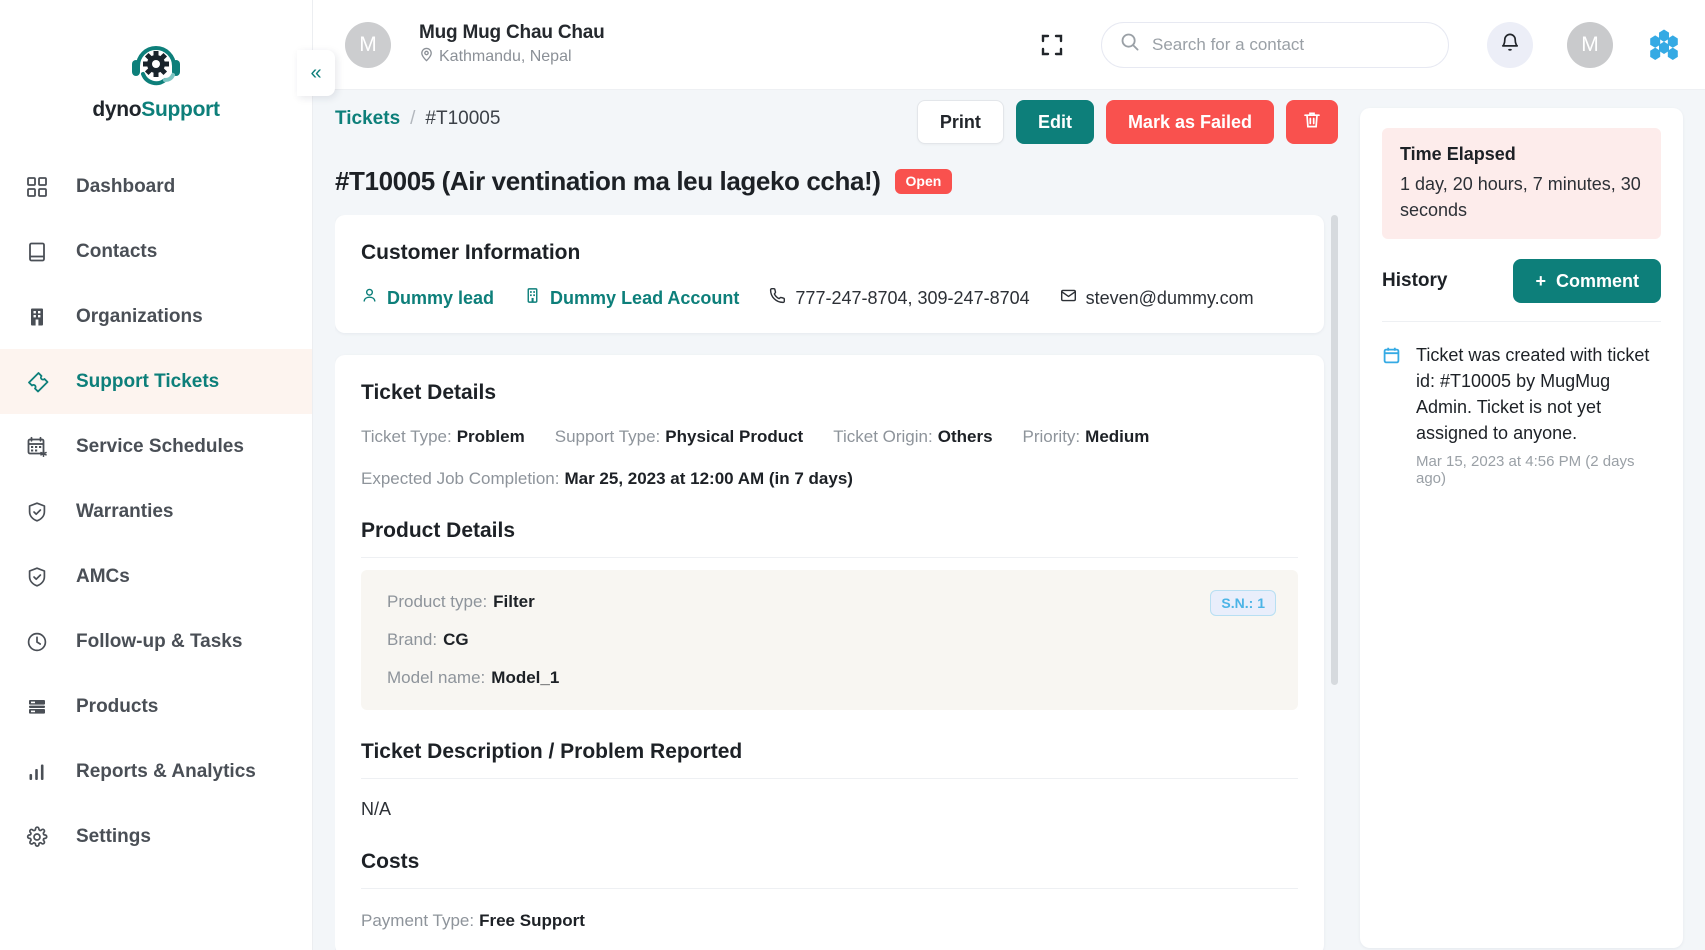 The height and width of the screenshot is (950, 1705). Describe the element at coordinates (1458, 154) in the screenshot. I see `time-elapsed-label: Time Elapsed` at that location.